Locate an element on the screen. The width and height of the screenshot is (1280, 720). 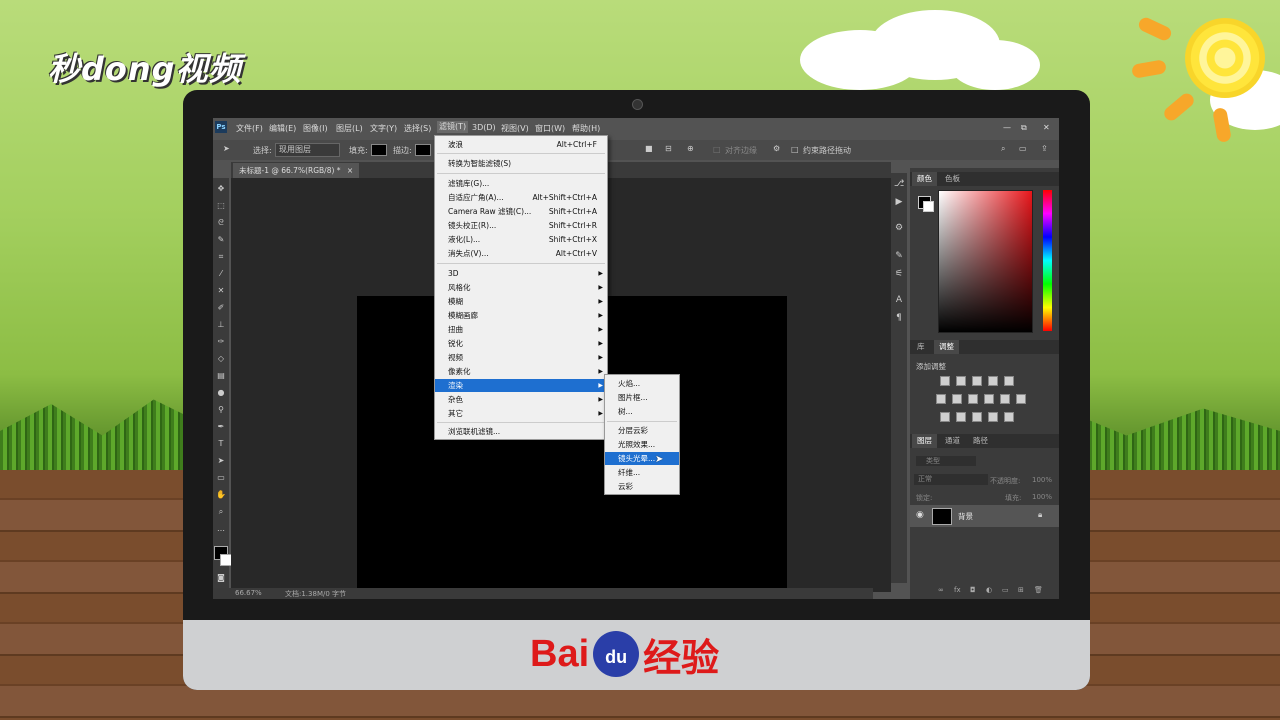
menu-item-video: 视频 ▶ is located at coordinates (521, 357).